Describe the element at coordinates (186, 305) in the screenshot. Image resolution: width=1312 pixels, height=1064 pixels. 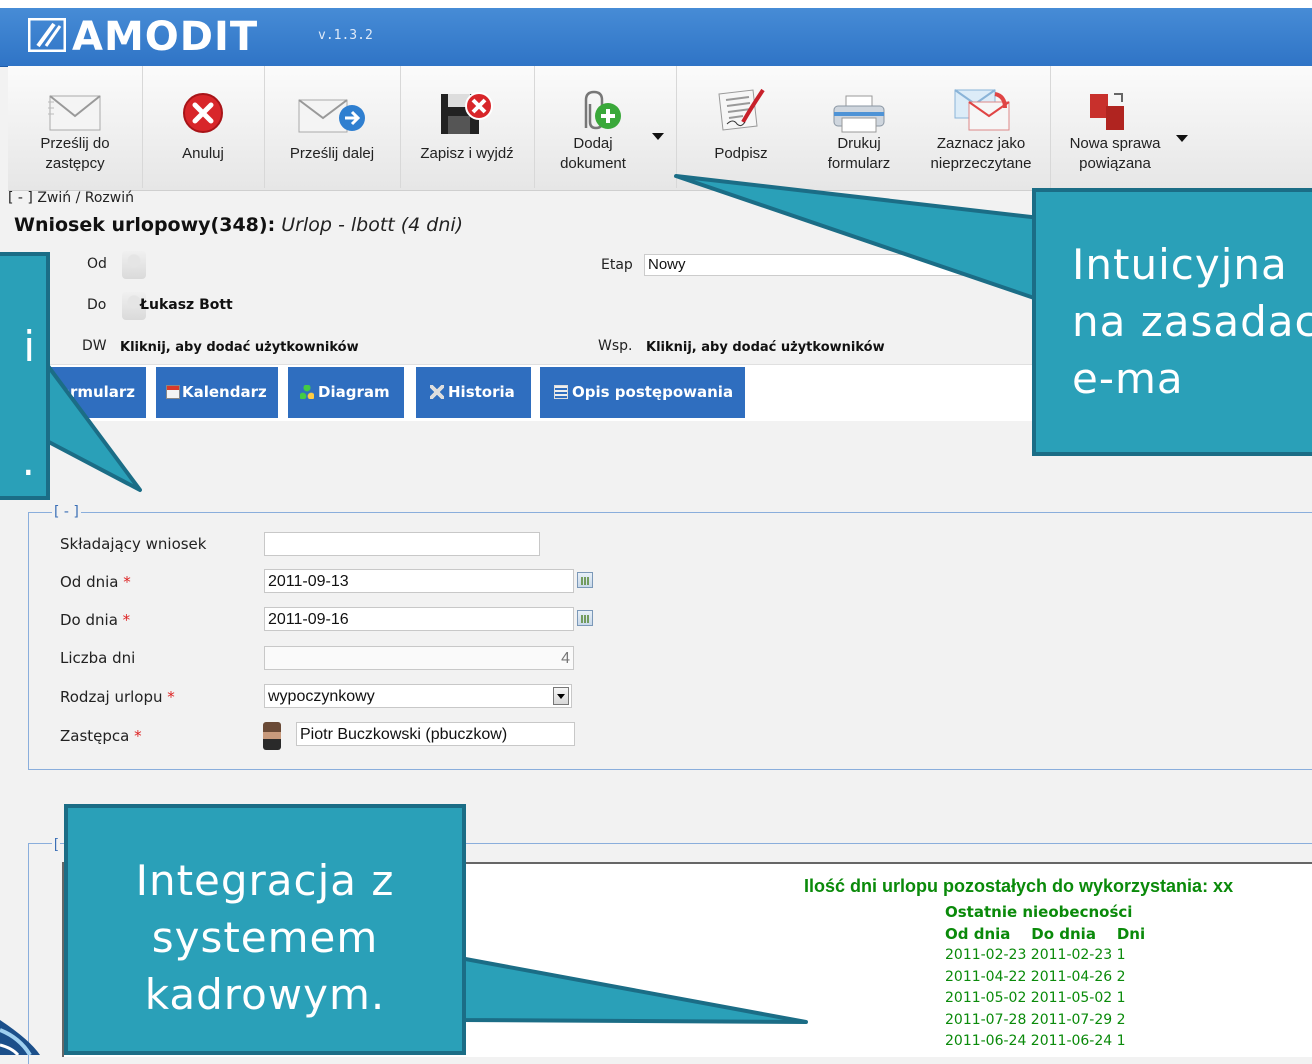
I see `to-user: Łukasz Bott` at that location.